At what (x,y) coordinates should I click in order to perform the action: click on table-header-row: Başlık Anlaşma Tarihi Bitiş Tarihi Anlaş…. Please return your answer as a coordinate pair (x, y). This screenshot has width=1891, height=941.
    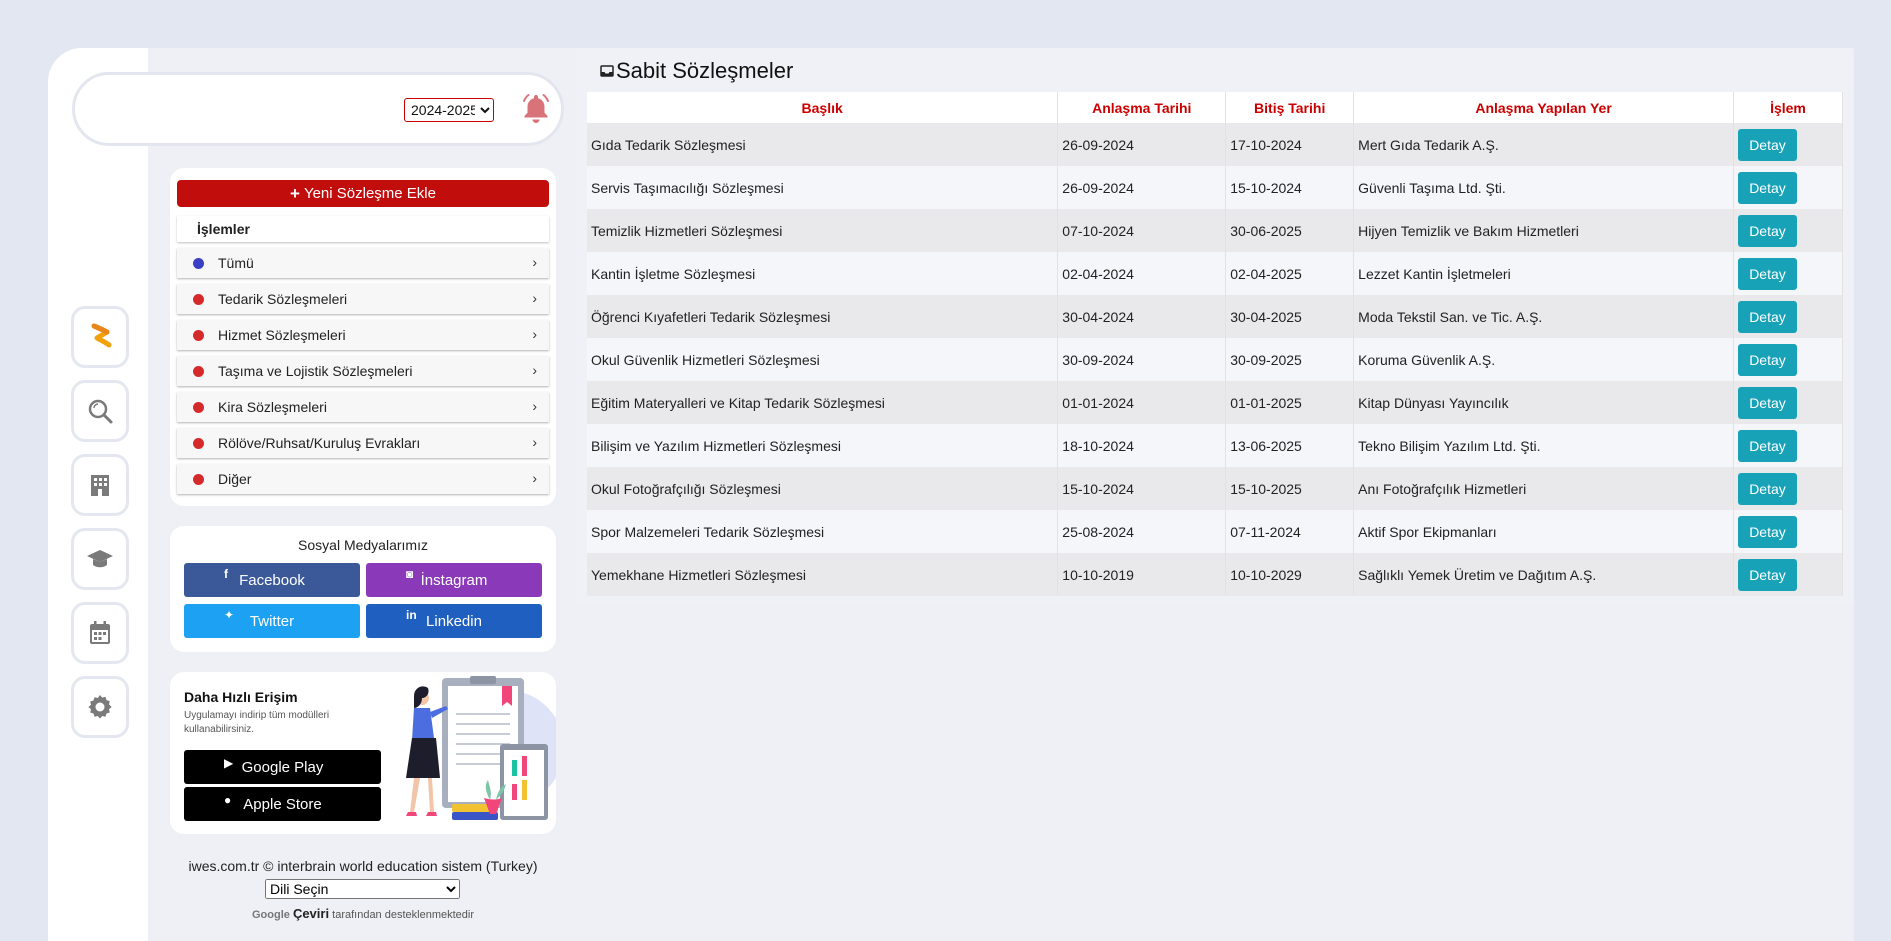
    Looking at the image, I should click on (1215, 107).